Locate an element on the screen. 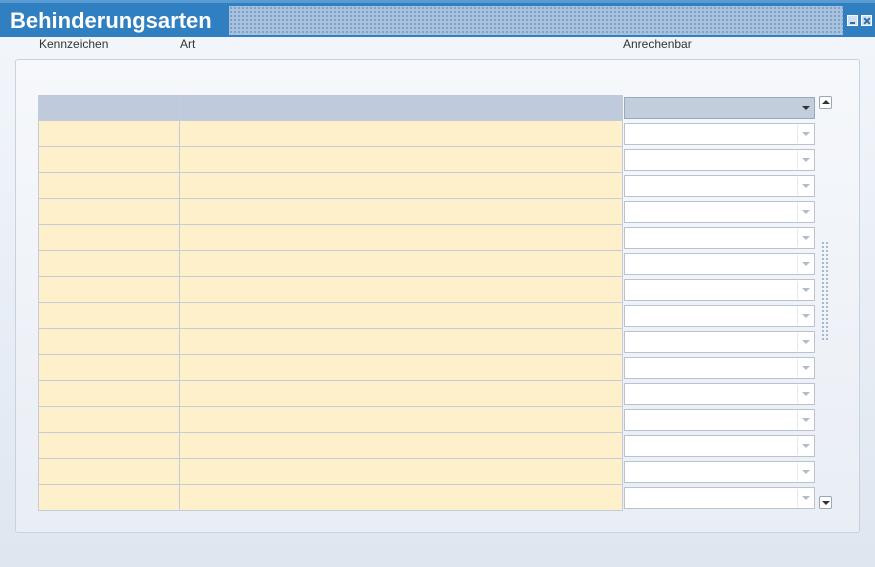 The height and width of the screenshot is (567, 875). column-header-anrechenbar: Anrechenbar is located at coordinates (657, 44).